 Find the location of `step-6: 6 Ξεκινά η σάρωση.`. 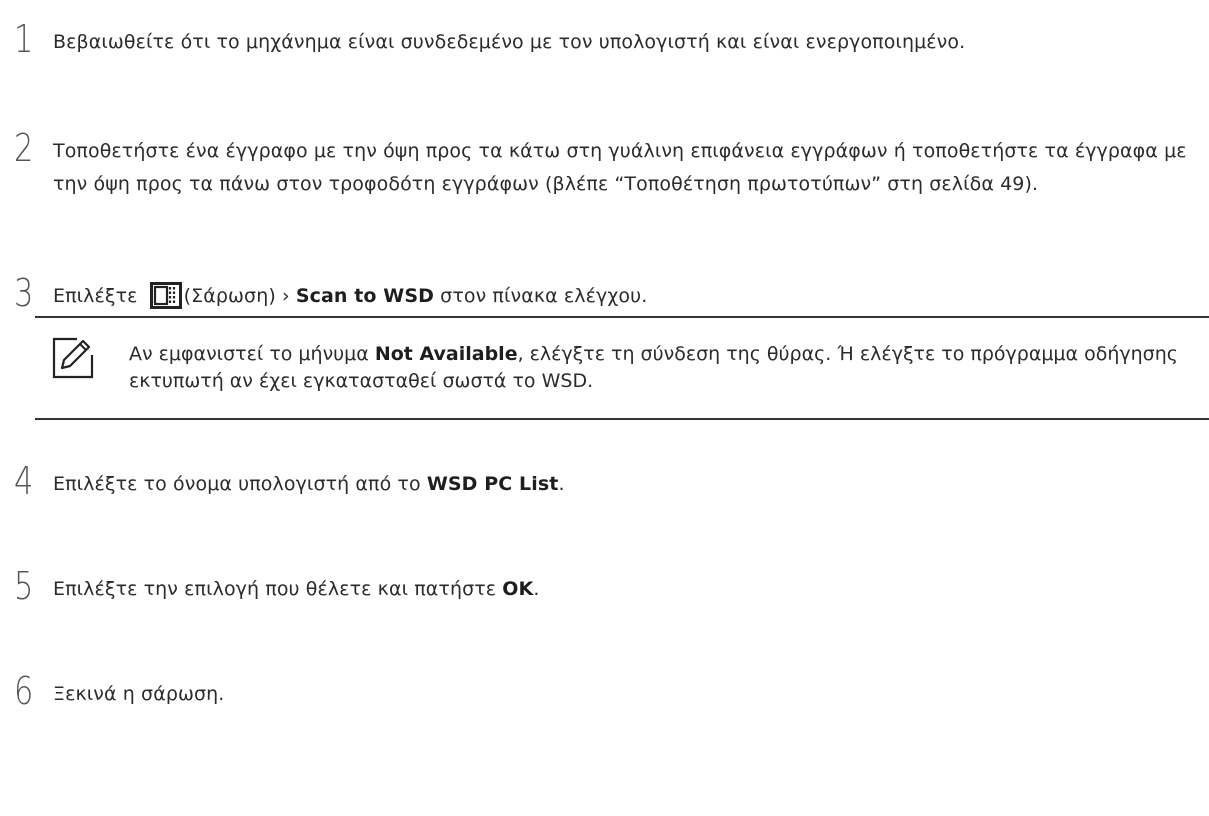

step-6: 6 Ξεκινά η σάρωση. is located at coordinates (602, 691).